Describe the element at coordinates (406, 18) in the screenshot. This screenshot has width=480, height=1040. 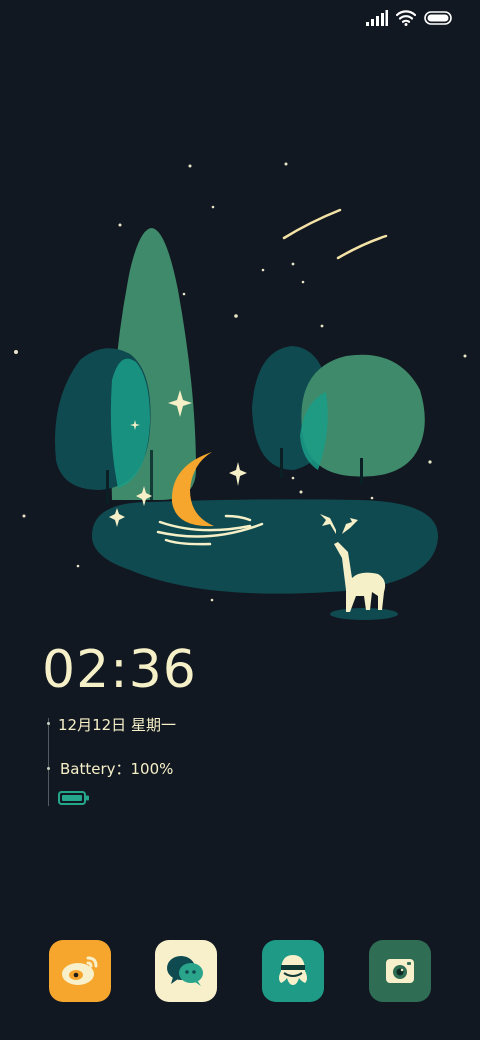
I see `wifi-icon` at that location.